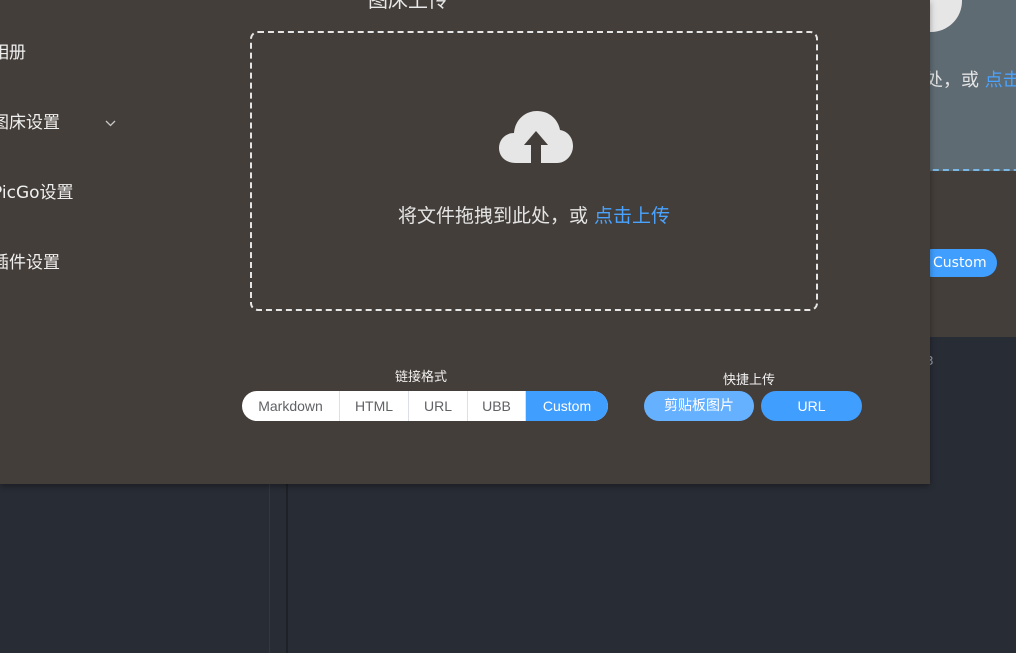 The height and width of the screenshot is (653, 1016). What do you see at coordinates (1000, 80) in the screenshot?
I see `background-upload-link: 点击` at bounding box center [1000, 80].